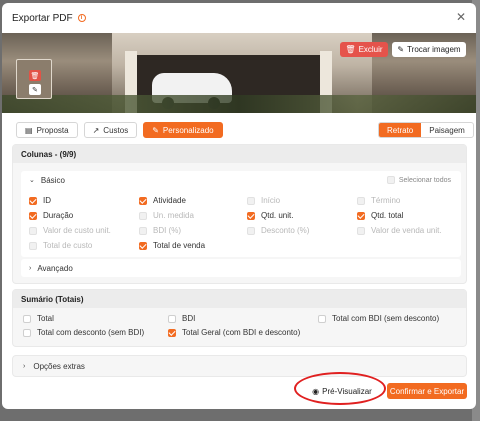 The image size is (480, 421). Describe the element at coordinates (277, 215) in the screenshot. I see `option-label: Qtd. unit.` at that location.